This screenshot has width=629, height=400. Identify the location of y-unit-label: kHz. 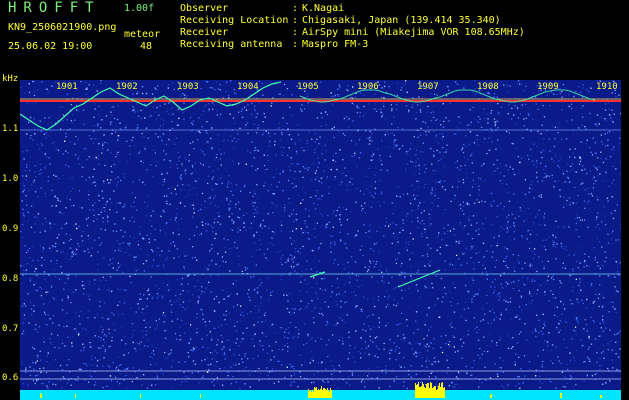
(10, 79).